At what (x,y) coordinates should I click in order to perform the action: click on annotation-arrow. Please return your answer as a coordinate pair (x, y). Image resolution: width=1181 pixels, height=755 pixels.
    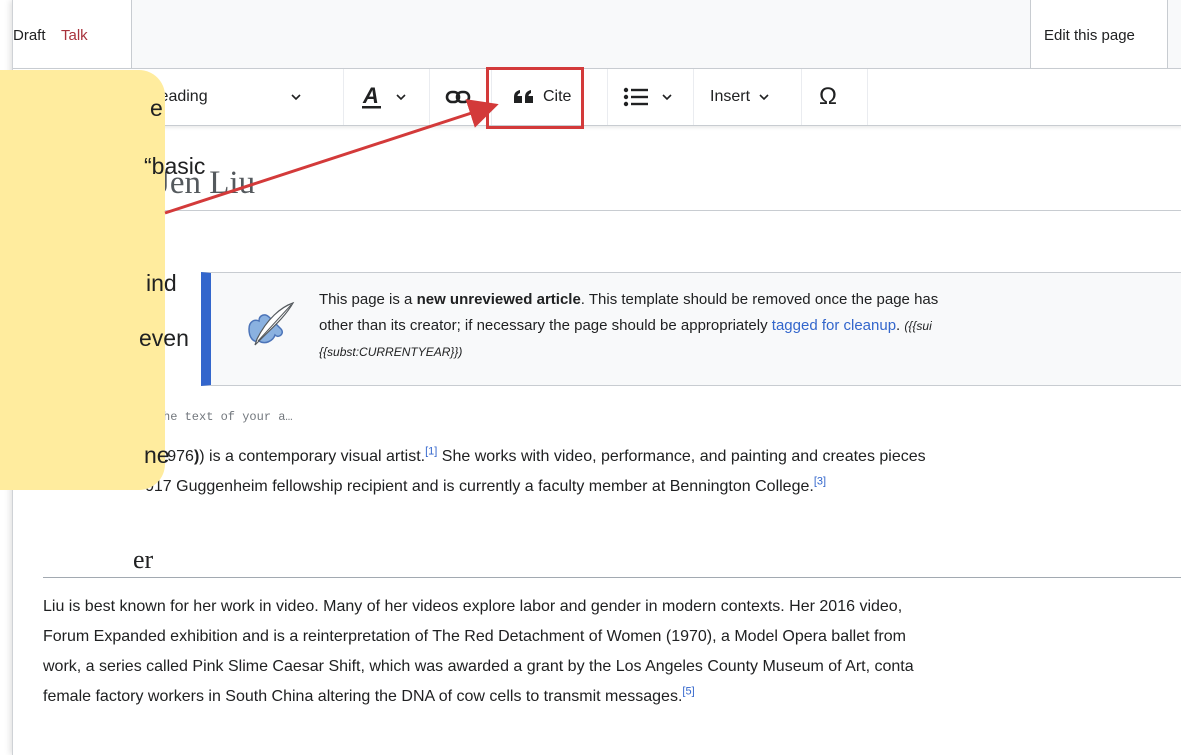
    Looking at the image, I should click on (331, 157).